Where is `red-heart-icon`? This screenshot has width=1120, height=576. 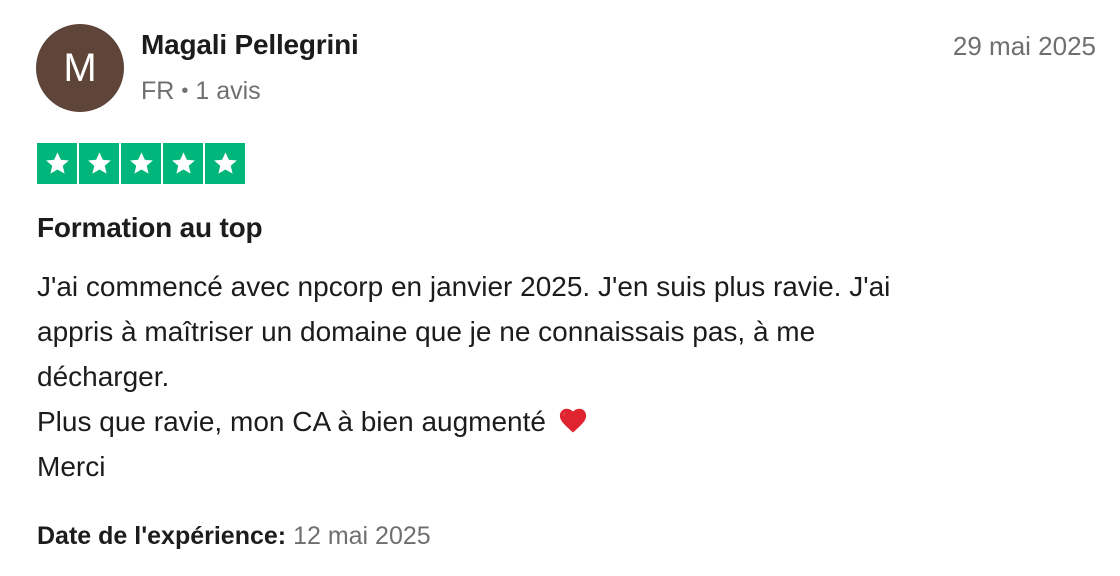 red-heart-icon is located at coordinates (573, 421).